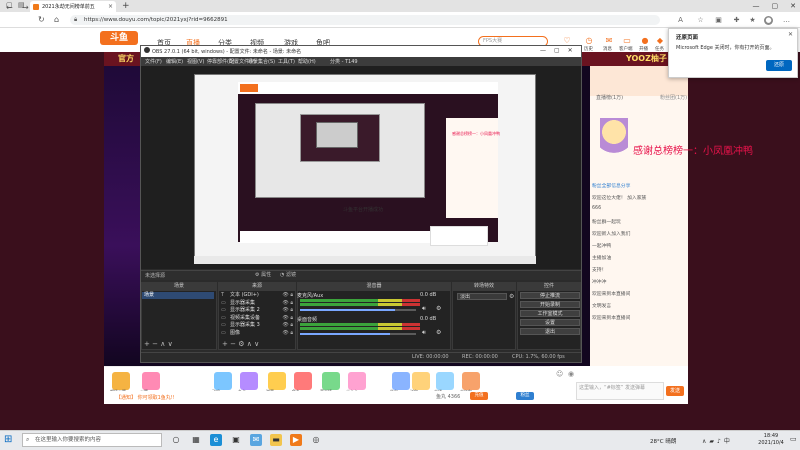 This screenshot has width=800, height=450. I want to click on charge-button: 充值, so click(479, 396).